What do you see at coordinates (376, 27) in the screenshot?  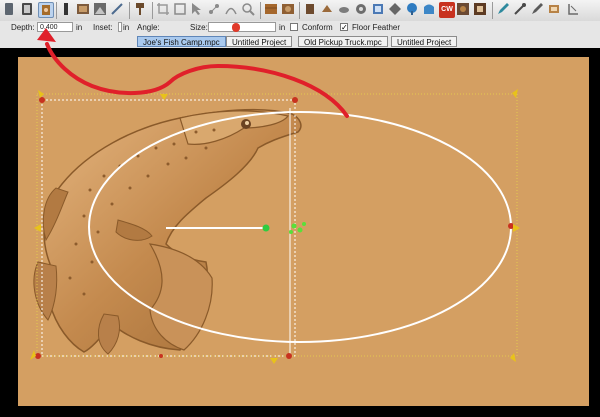 I see `floor-feather-label: Floor Feather` at bounding box center [376, 27].